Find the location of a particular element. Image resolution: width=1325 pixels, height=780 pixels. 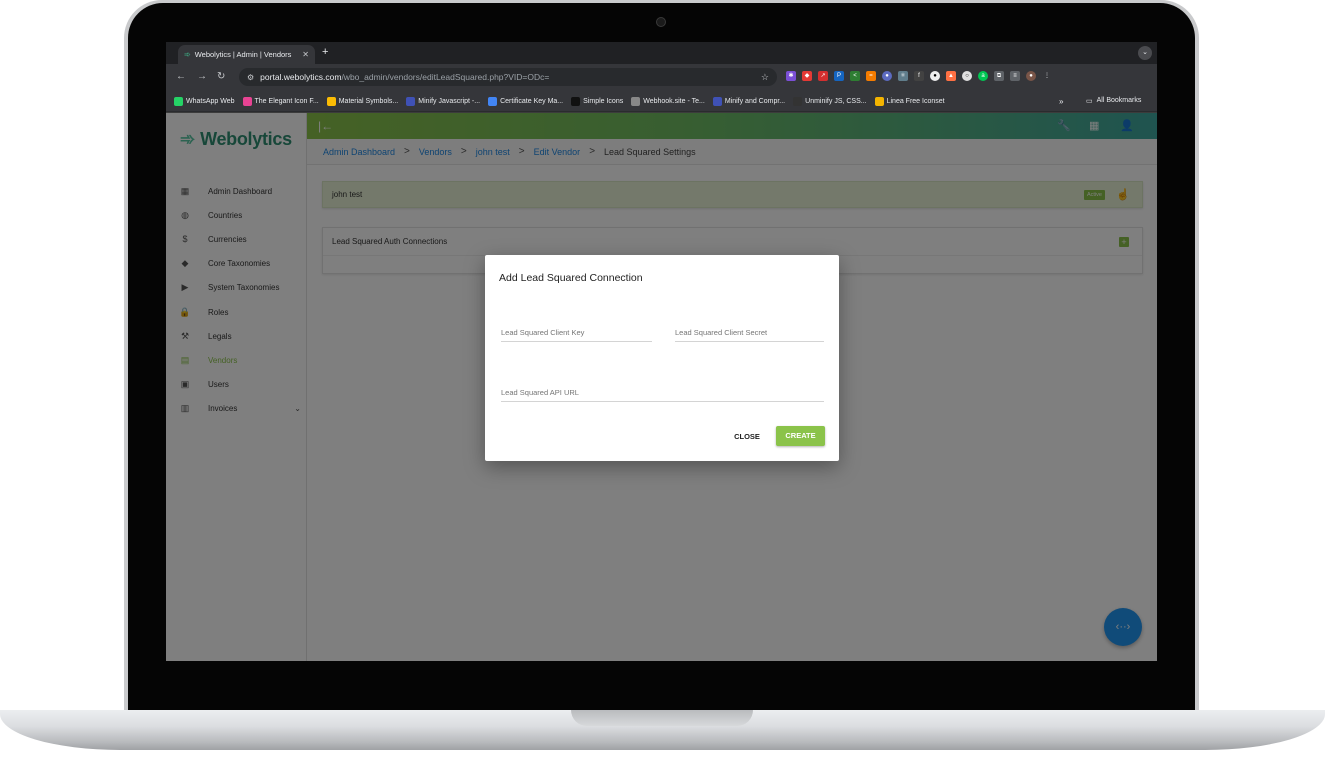

bookmark-star-icon: ☆ is located at coordinates (765, 77).